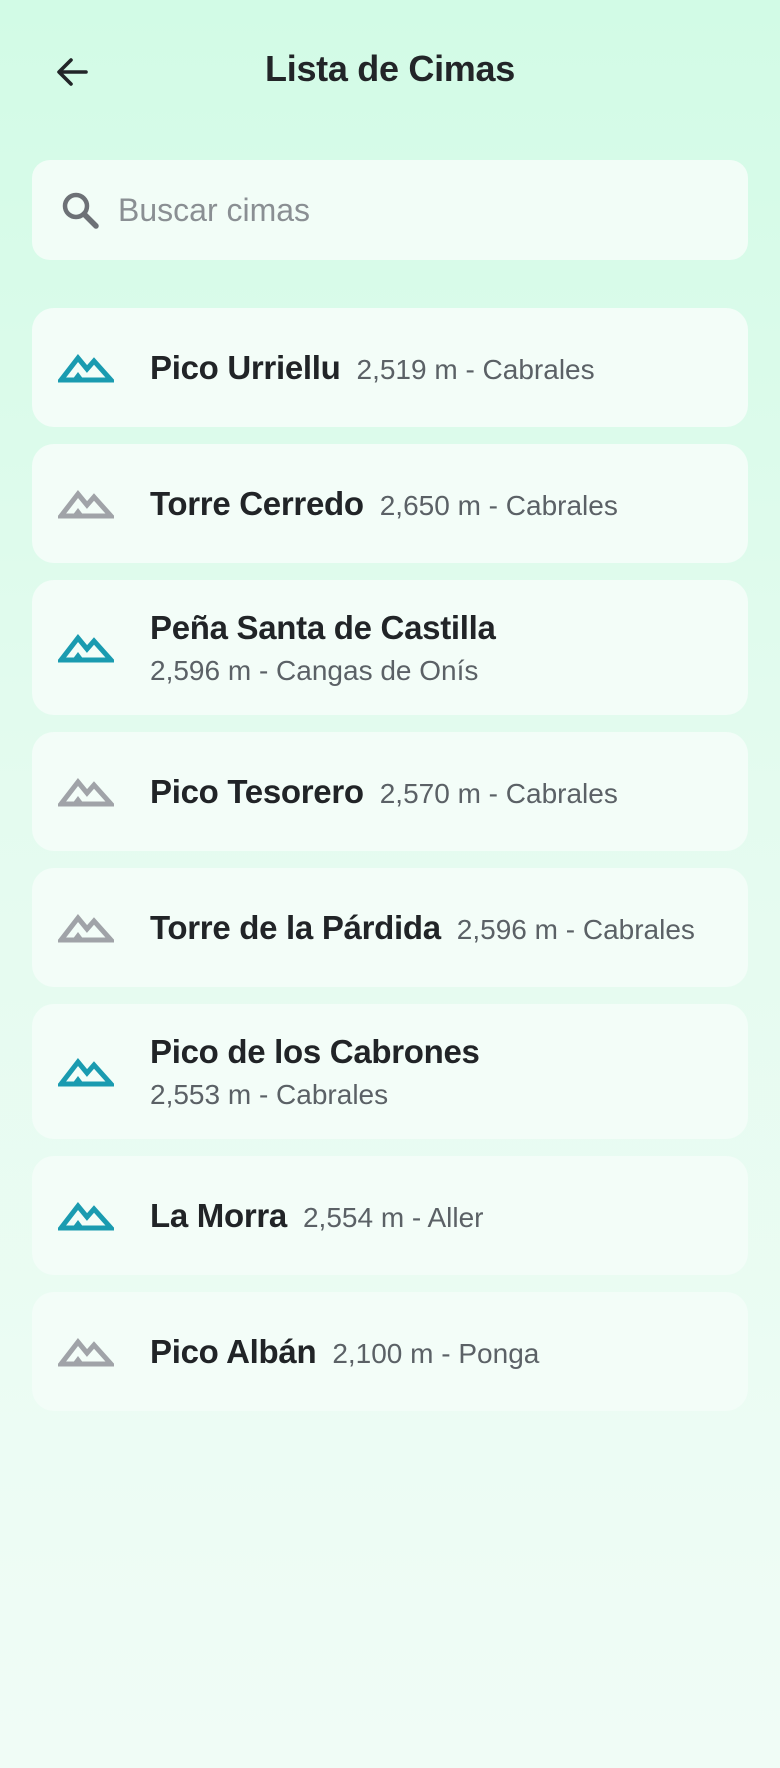  I want to click on peak-name: Torre Cerredo, so click(257, 503).